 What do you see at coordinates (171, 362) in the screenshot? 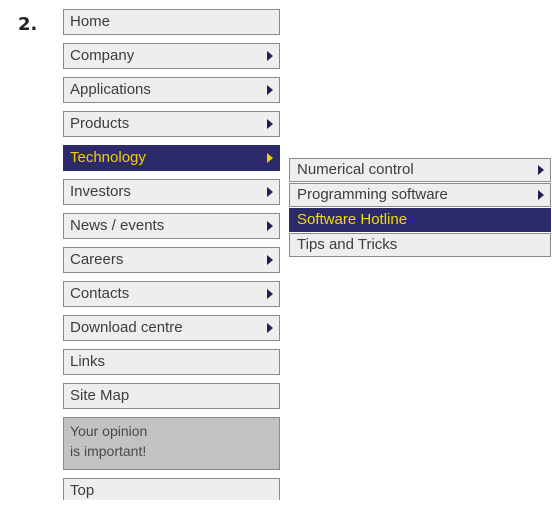
I see `menu-item-links: Links` at bounding box center [171, 362].